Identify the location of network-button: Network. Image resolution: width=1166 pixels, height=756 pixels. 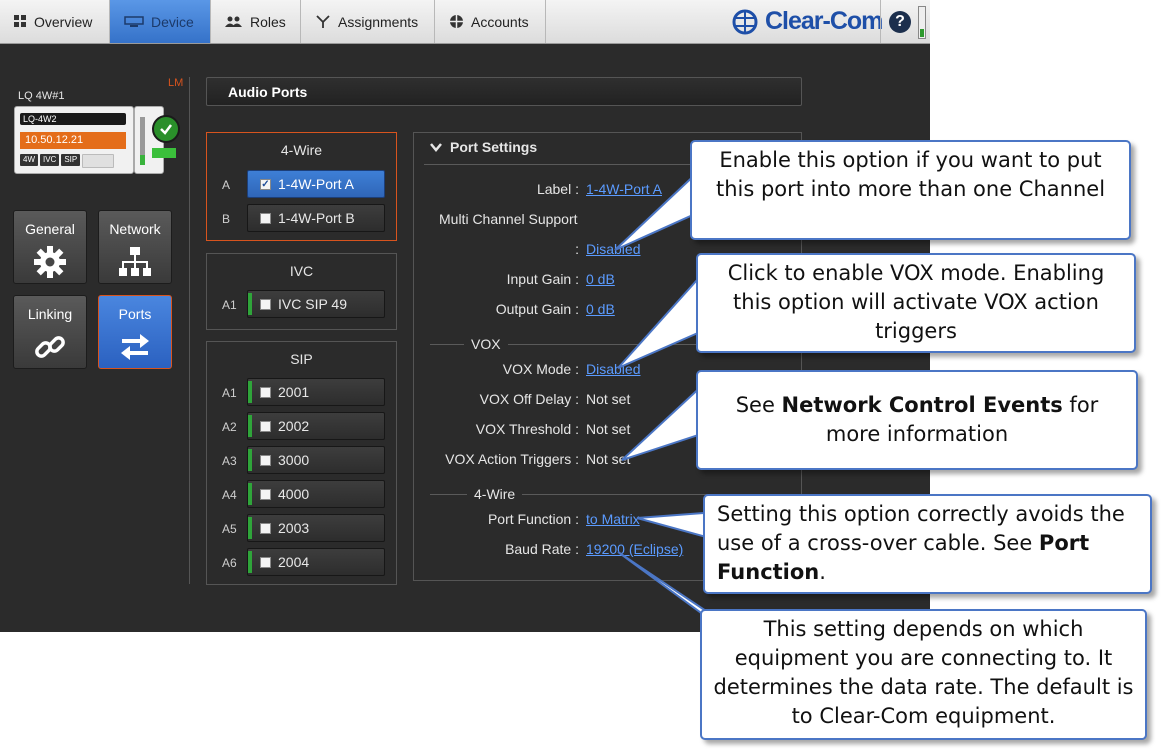
(135, 247).